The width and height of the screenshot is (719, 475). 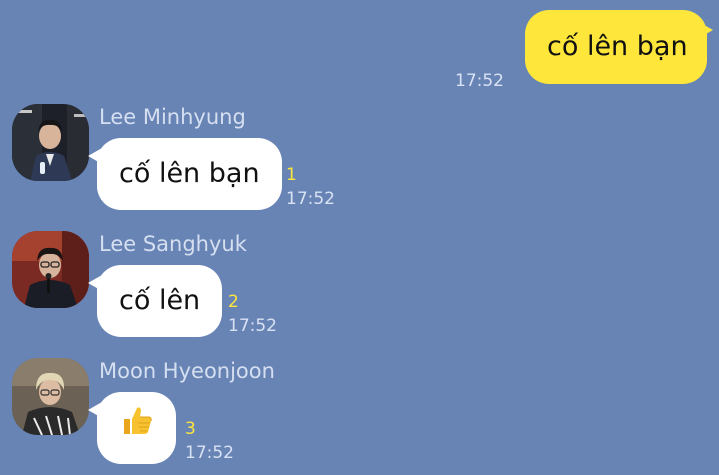 I want to click on incoming-message: Lee Minhyung cố lên bạn 1 17:52, so click(x=212, y=159).